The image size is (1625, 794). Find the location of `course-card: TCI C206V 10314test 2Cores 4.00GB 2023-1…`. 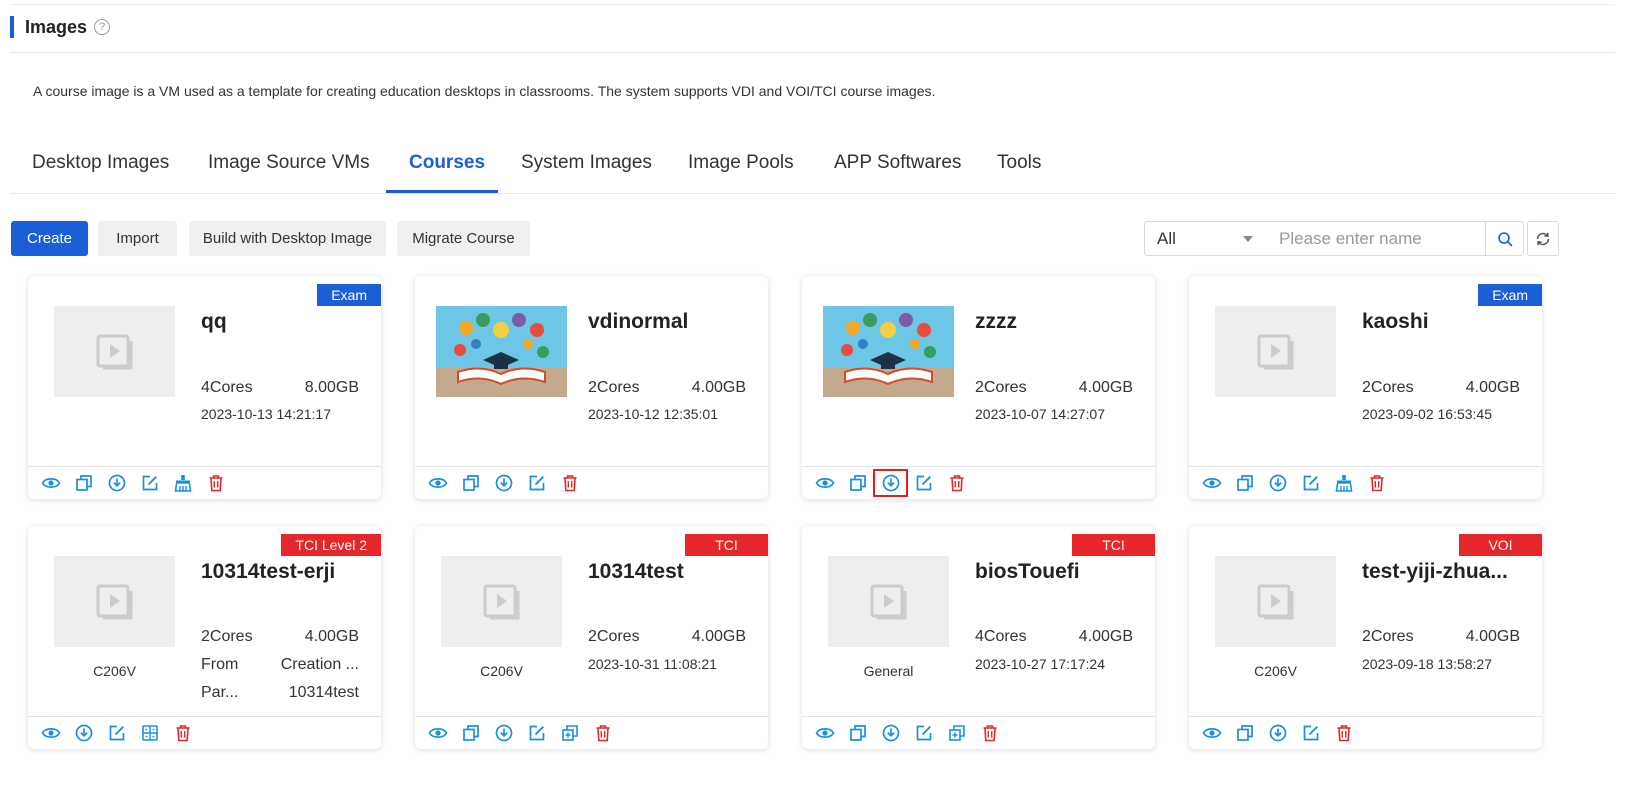

course-card: TCI C206V 10314test 2Cores 4.00GB 2023-1… is located at coordinates (591, 637).